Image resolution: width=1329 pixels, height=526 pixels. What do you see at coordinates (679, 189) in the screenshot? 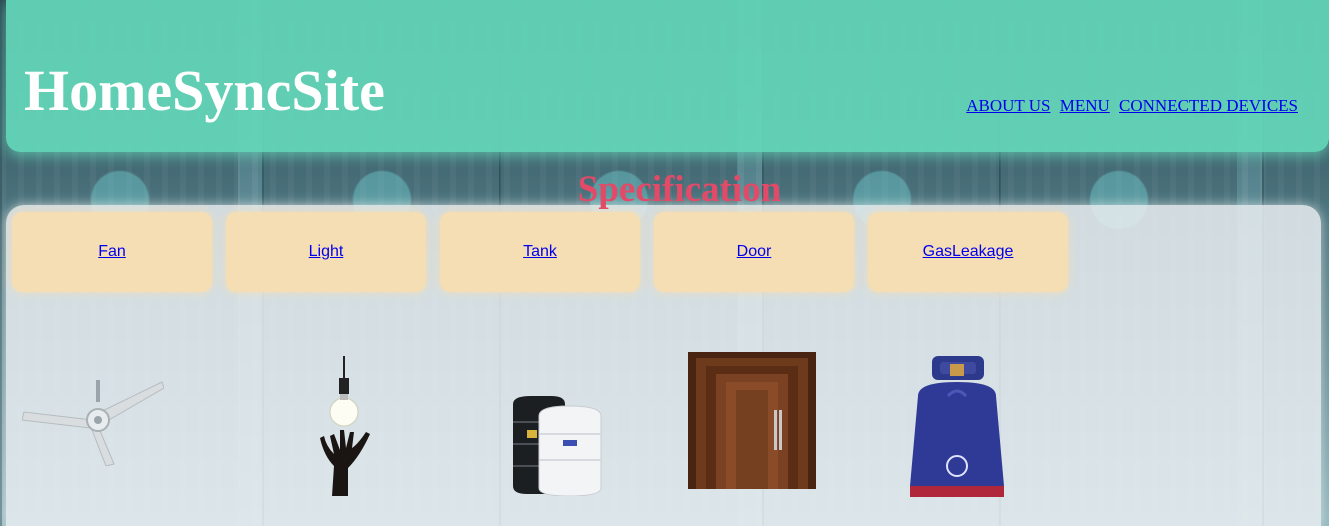
I see `section-title: Specification` at bounding box center [679, 189].